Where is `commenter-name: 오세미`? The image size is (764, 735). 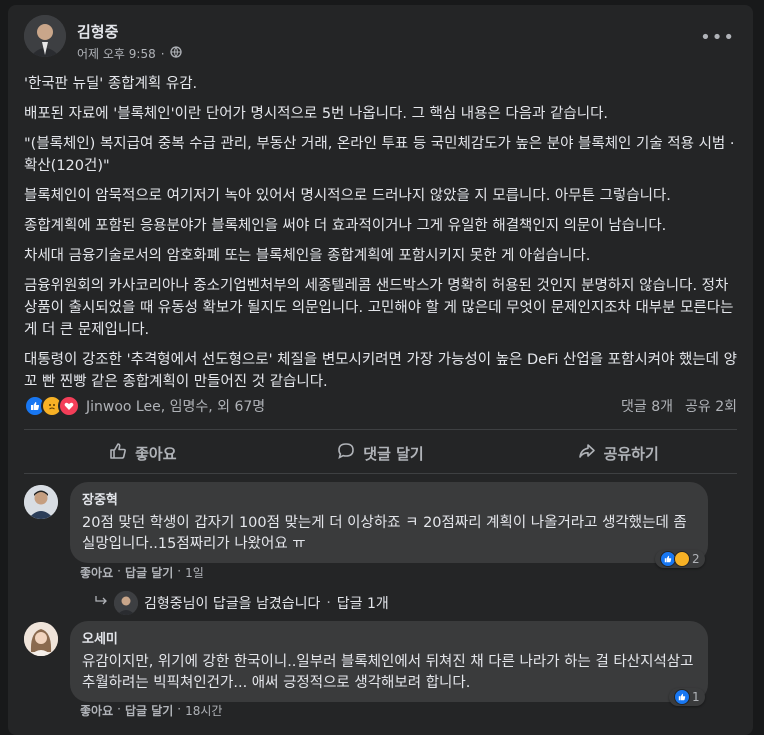 commenter-name: 오세미 is located at coordinates (389, 639).